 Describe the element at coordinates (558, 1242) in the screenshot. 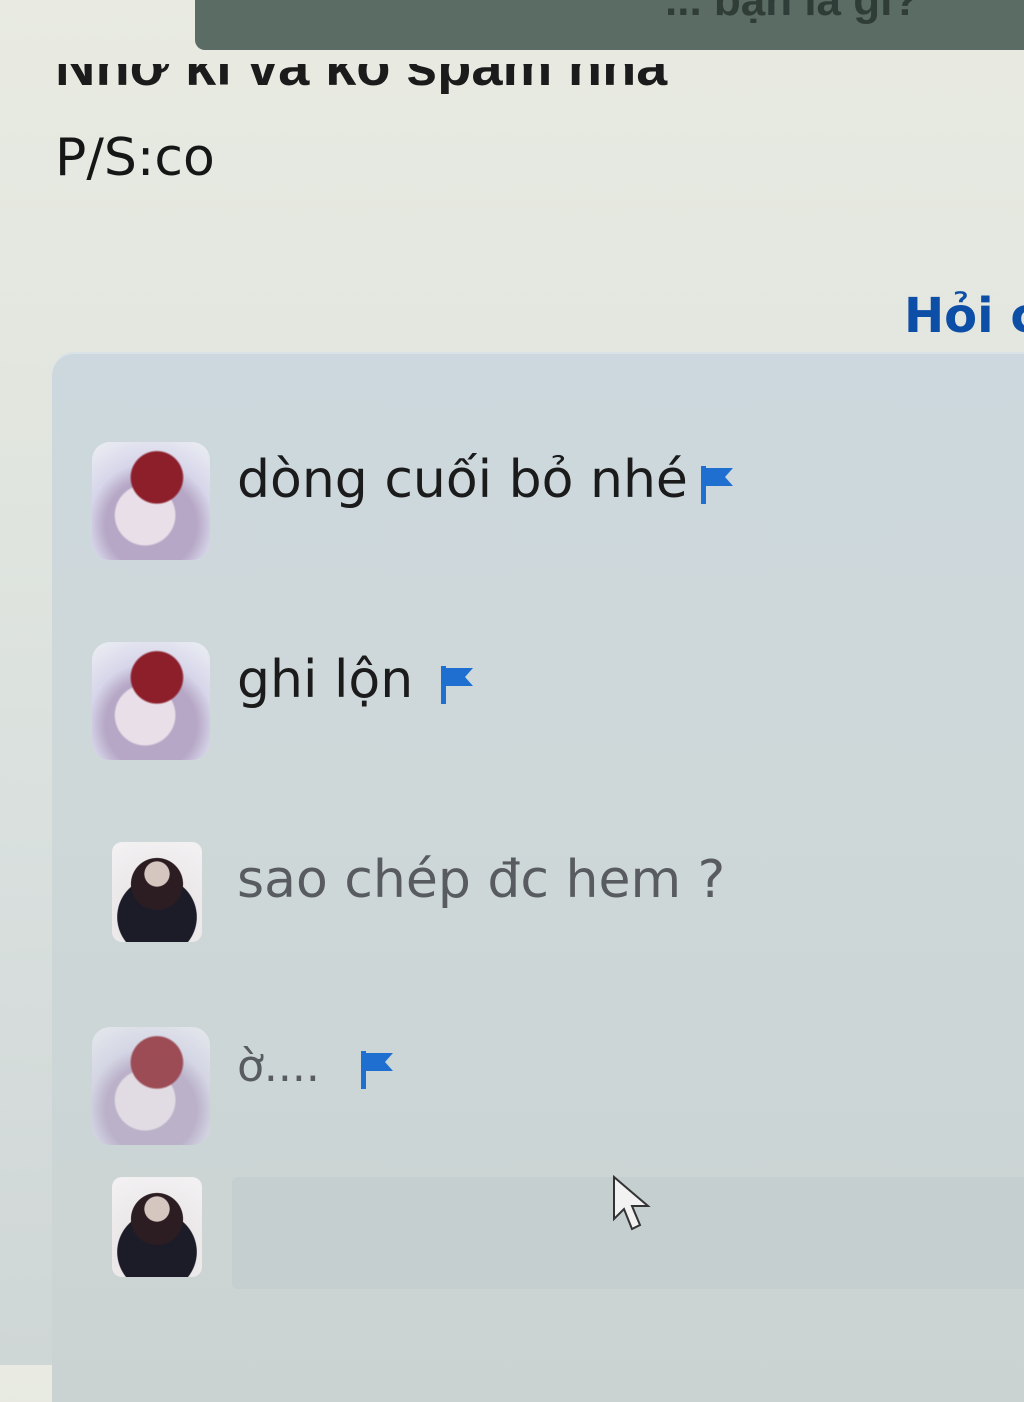

I see `reply-row` at that location.